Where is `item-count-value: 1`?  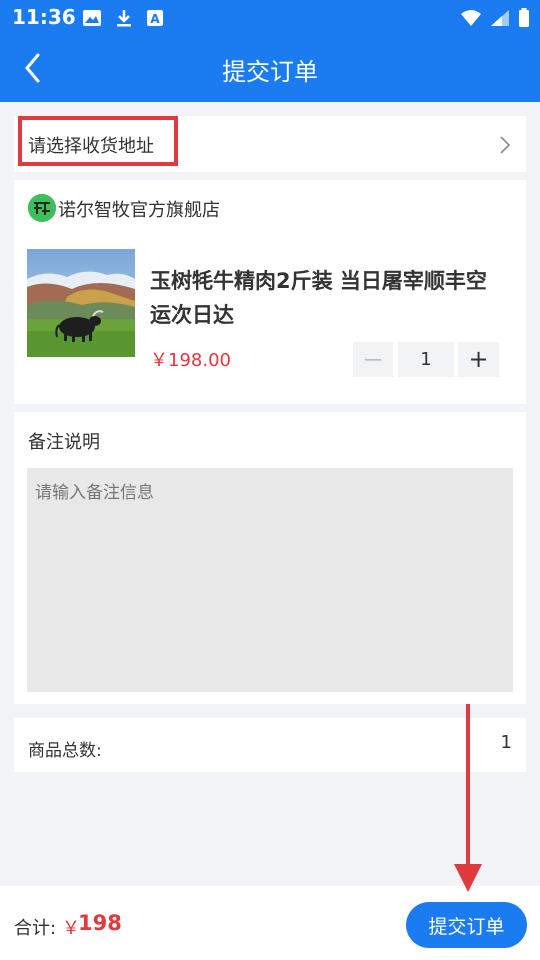 item-count-value: 1 is located at coordinates (506, 742).